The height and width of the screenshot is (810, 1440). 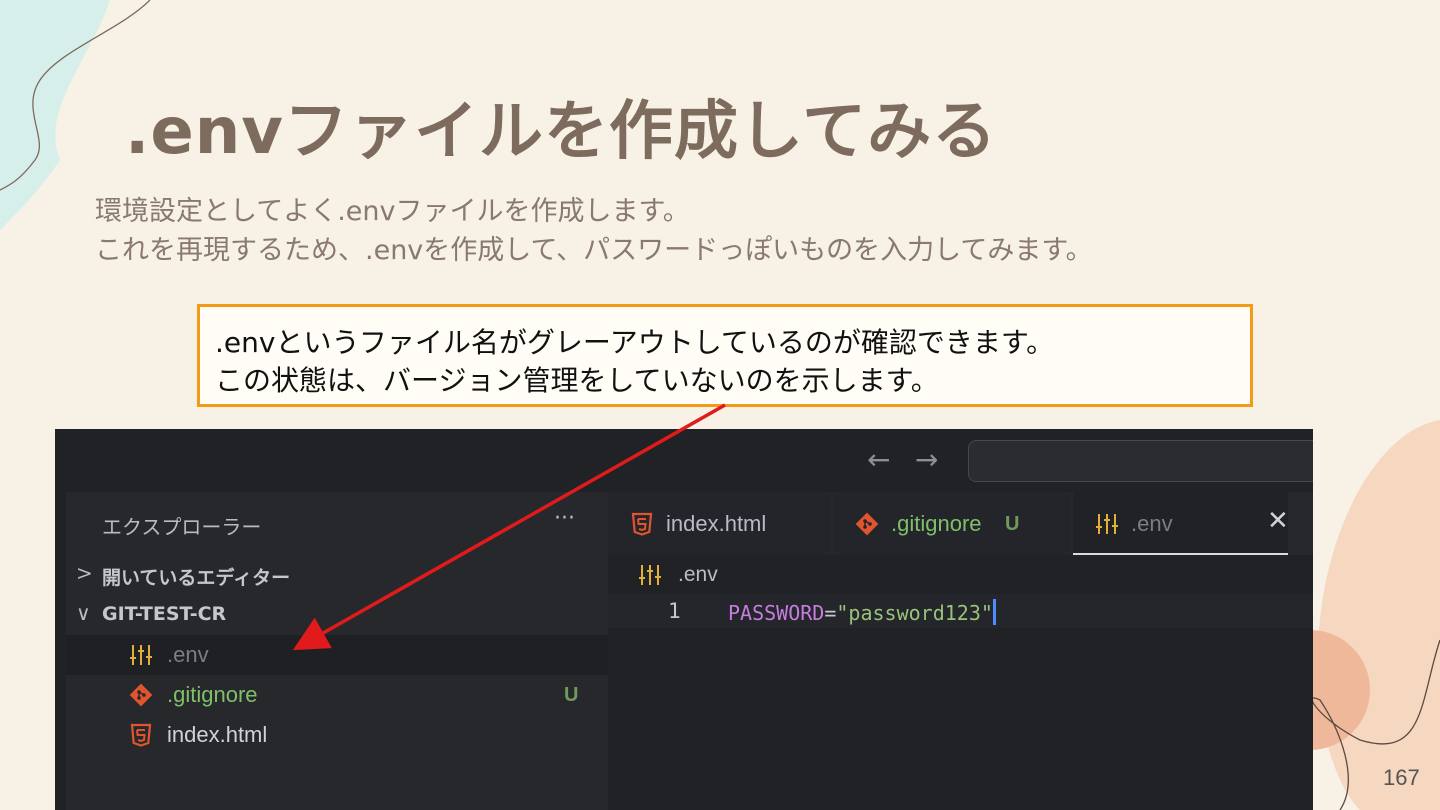 I want to click on tab-label: .env, so click(x=1152, y=523).